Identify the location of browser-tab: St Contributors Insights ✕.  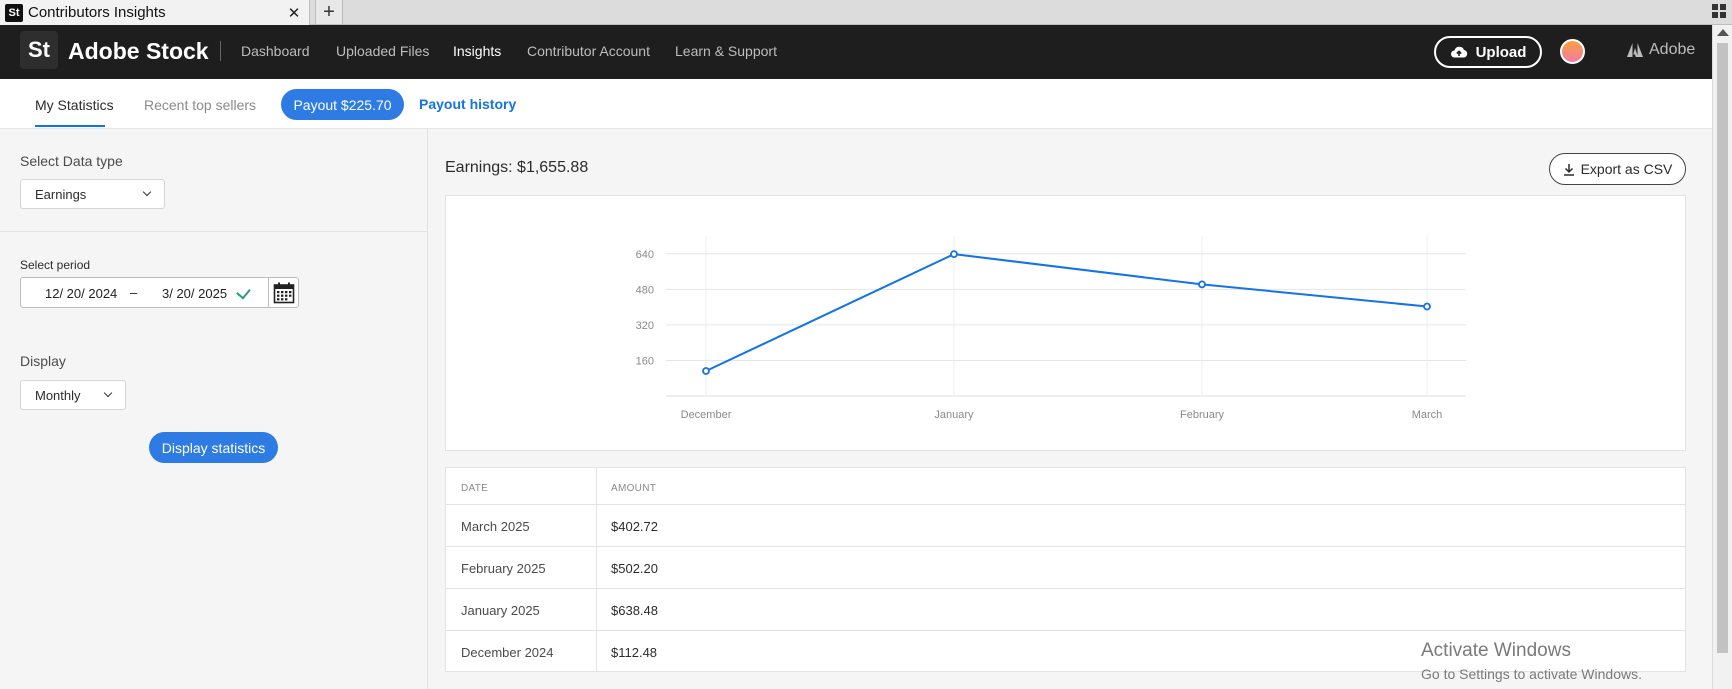
(155, 12).